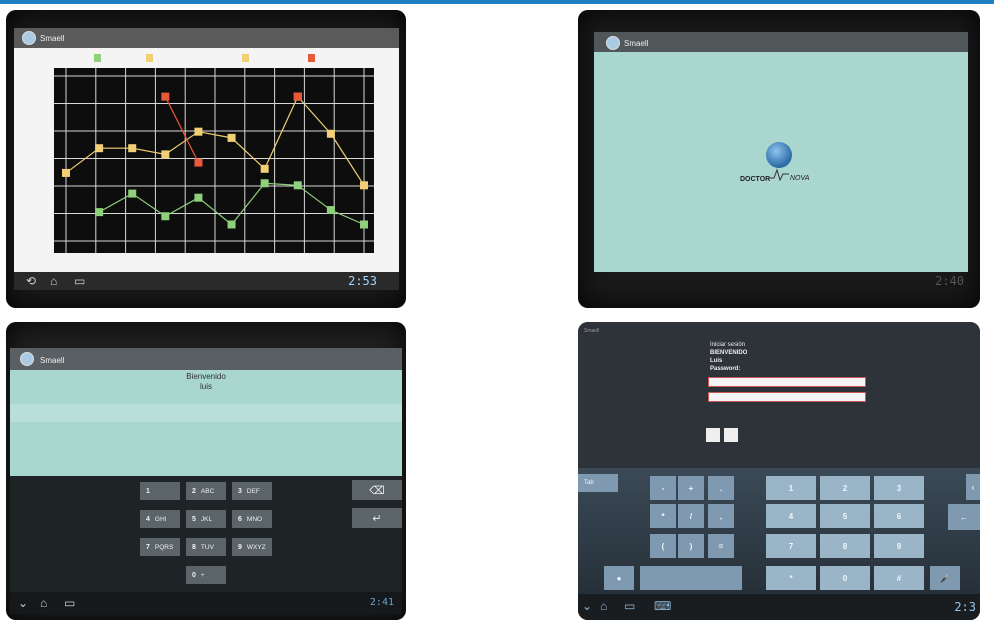  What do you see at coordinates (949, 281) in the screenshot?
I see `status-clock: 2:40` at bounding box center [949, 281].